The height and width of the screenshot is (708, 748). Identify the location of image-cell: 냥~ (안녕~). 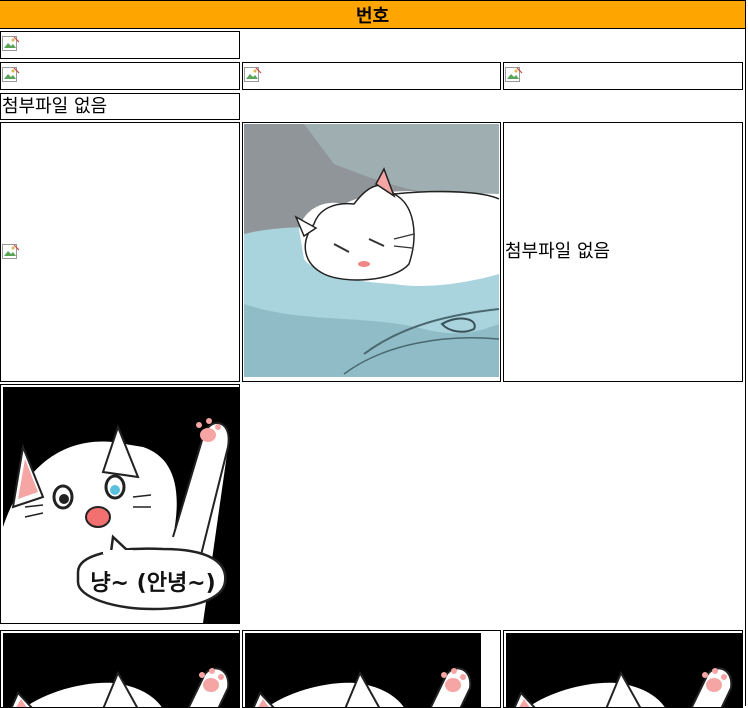
(120, 504).